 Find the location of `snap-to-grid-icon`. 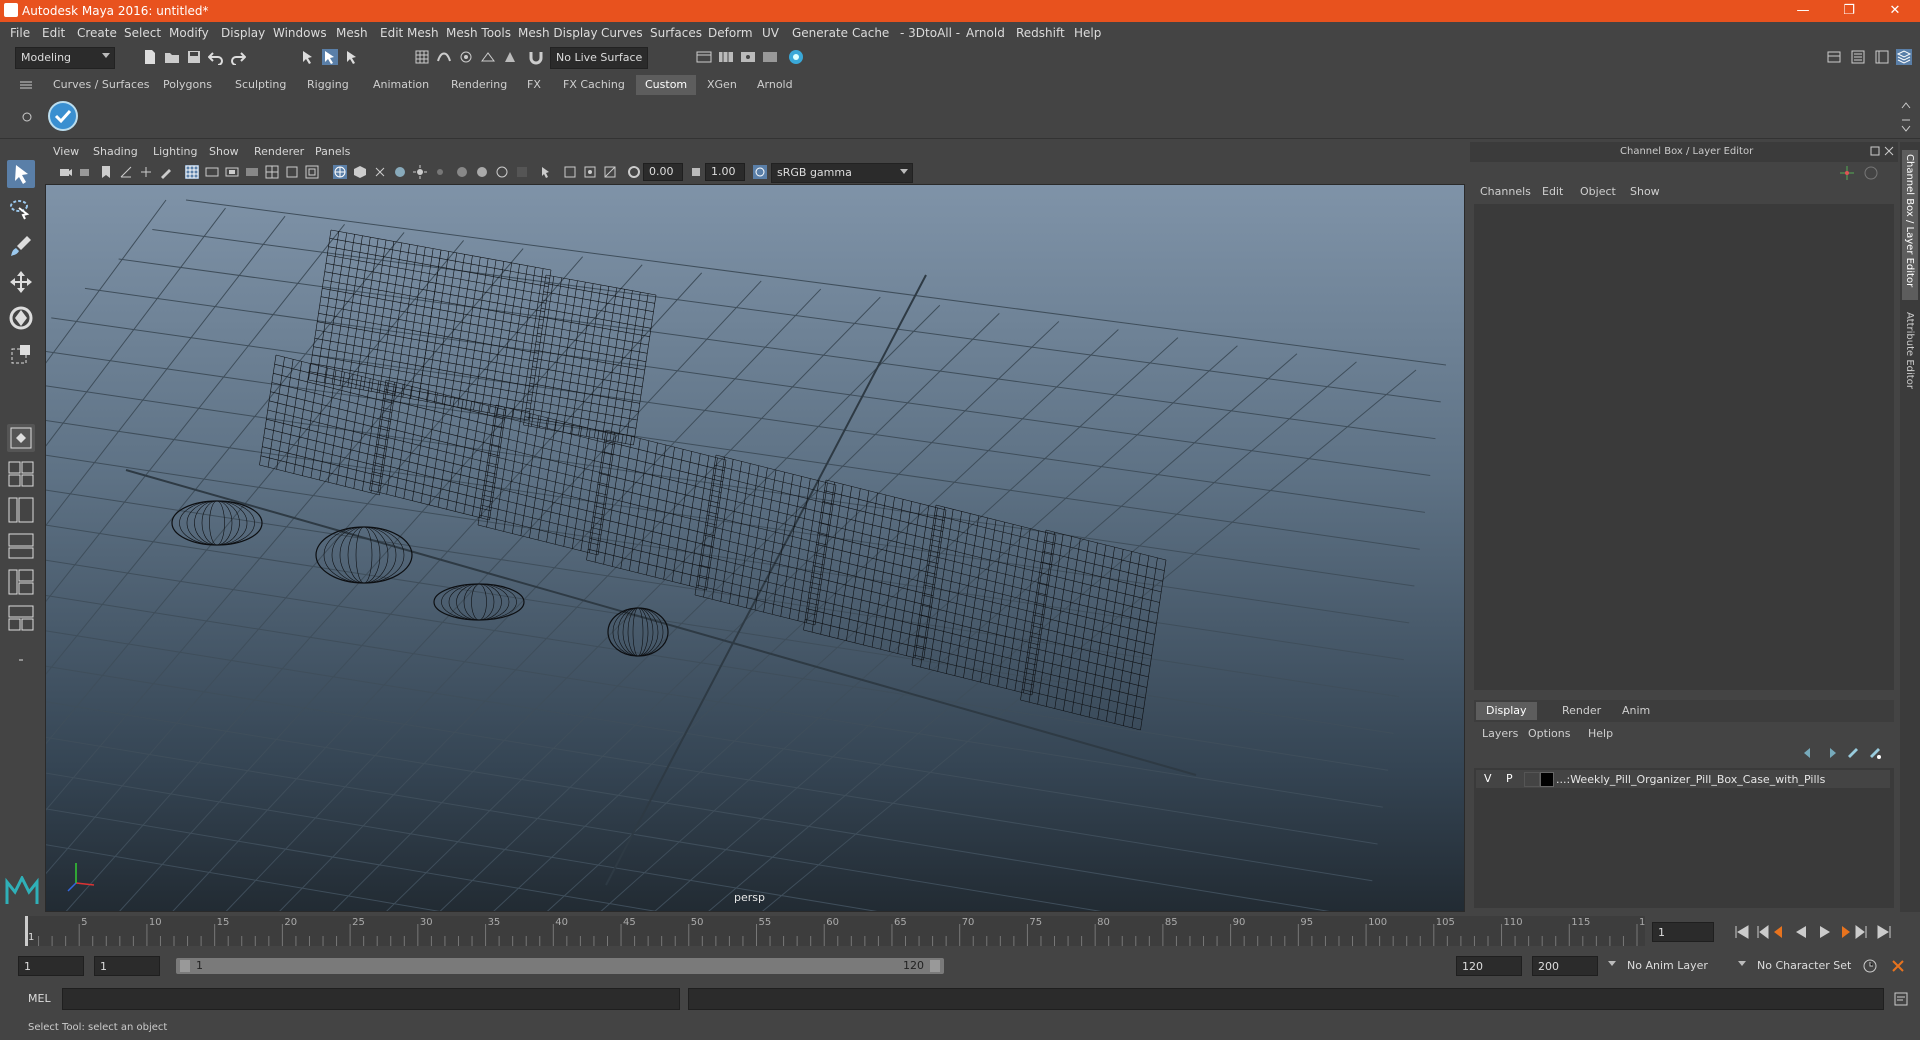

snap-to-grid-icon is located at coordinates (422, 57).